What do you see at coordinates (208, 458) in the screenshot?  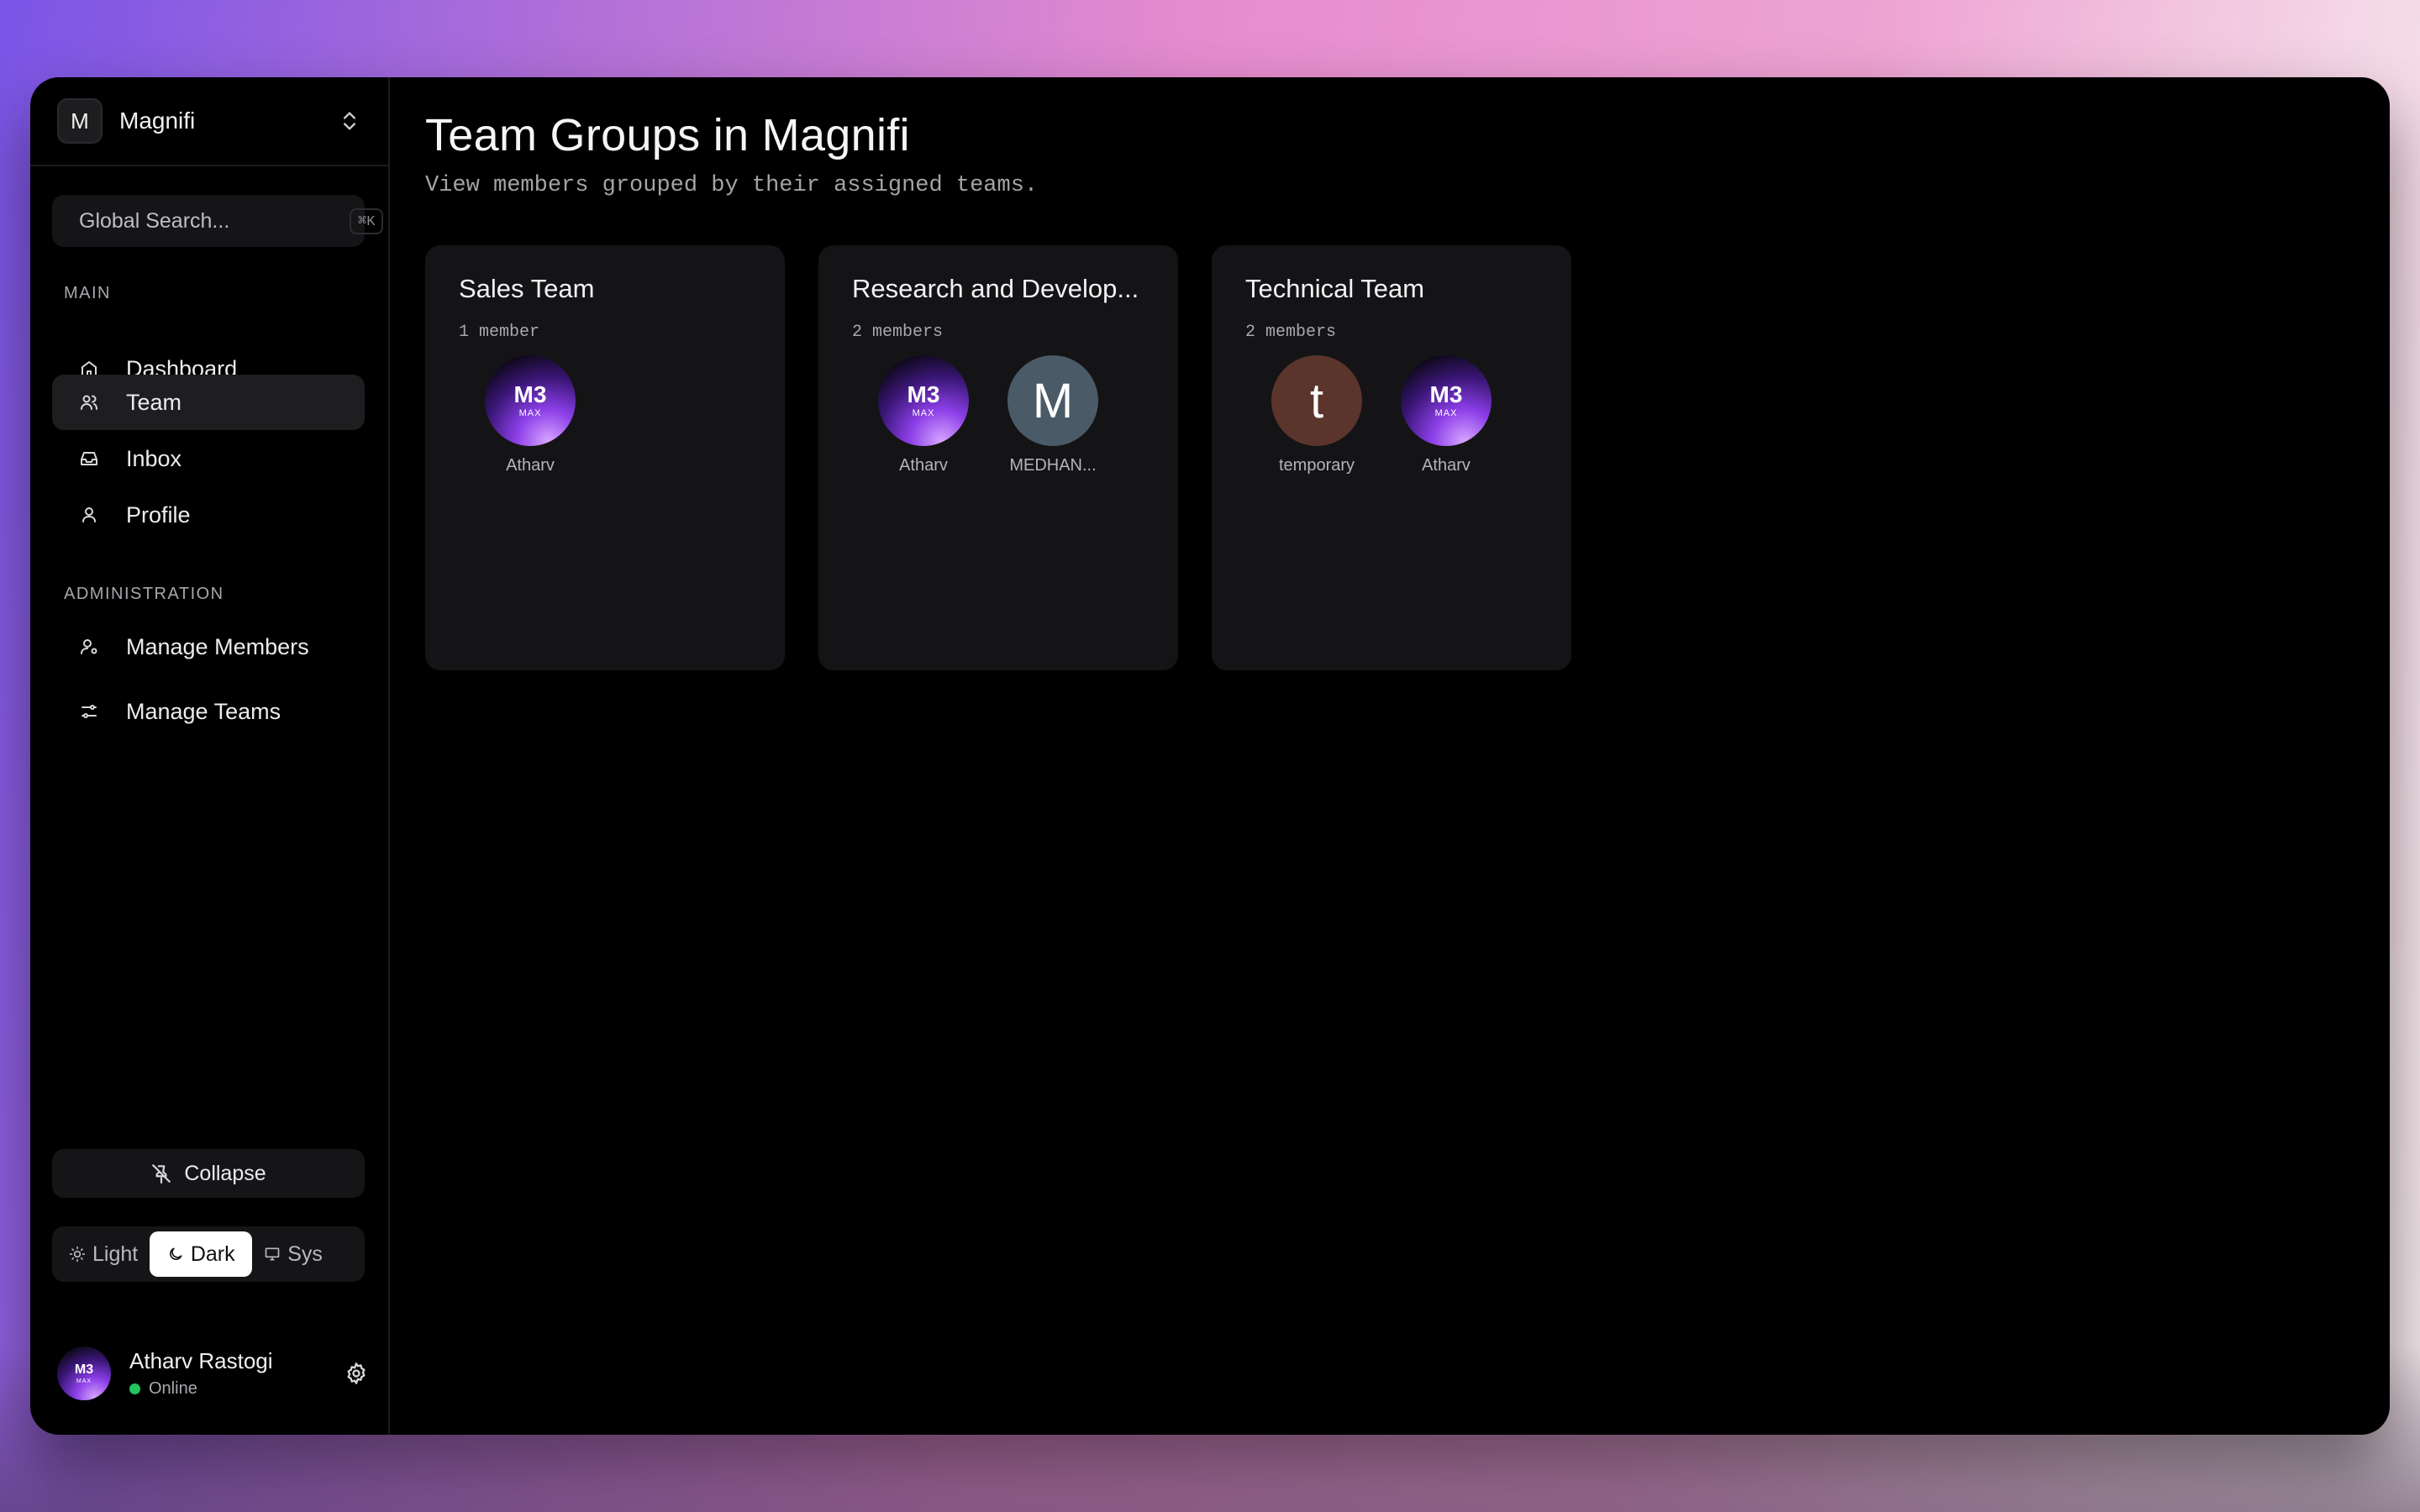 I see `sidebar-item-inbox: Inbox` at bounding box center [208, 458].